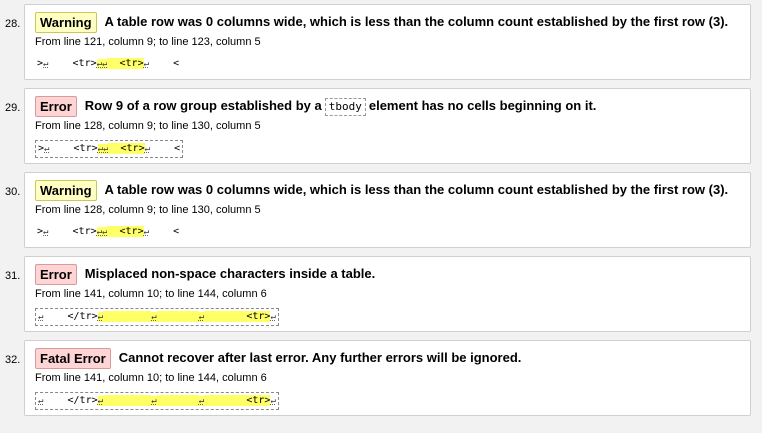  I want to click on message-number: 28., so click(13, 24).